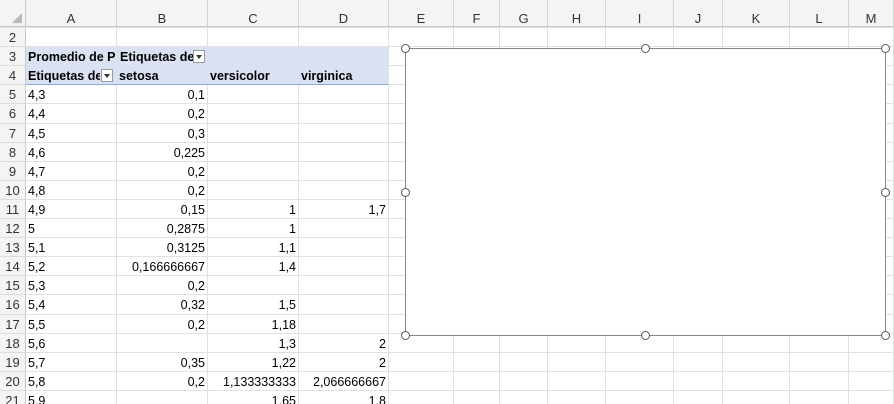 This screenshot has width=894, height=404. I want to click on setosa-value-cell: 0,166666667, so click(162, 266).